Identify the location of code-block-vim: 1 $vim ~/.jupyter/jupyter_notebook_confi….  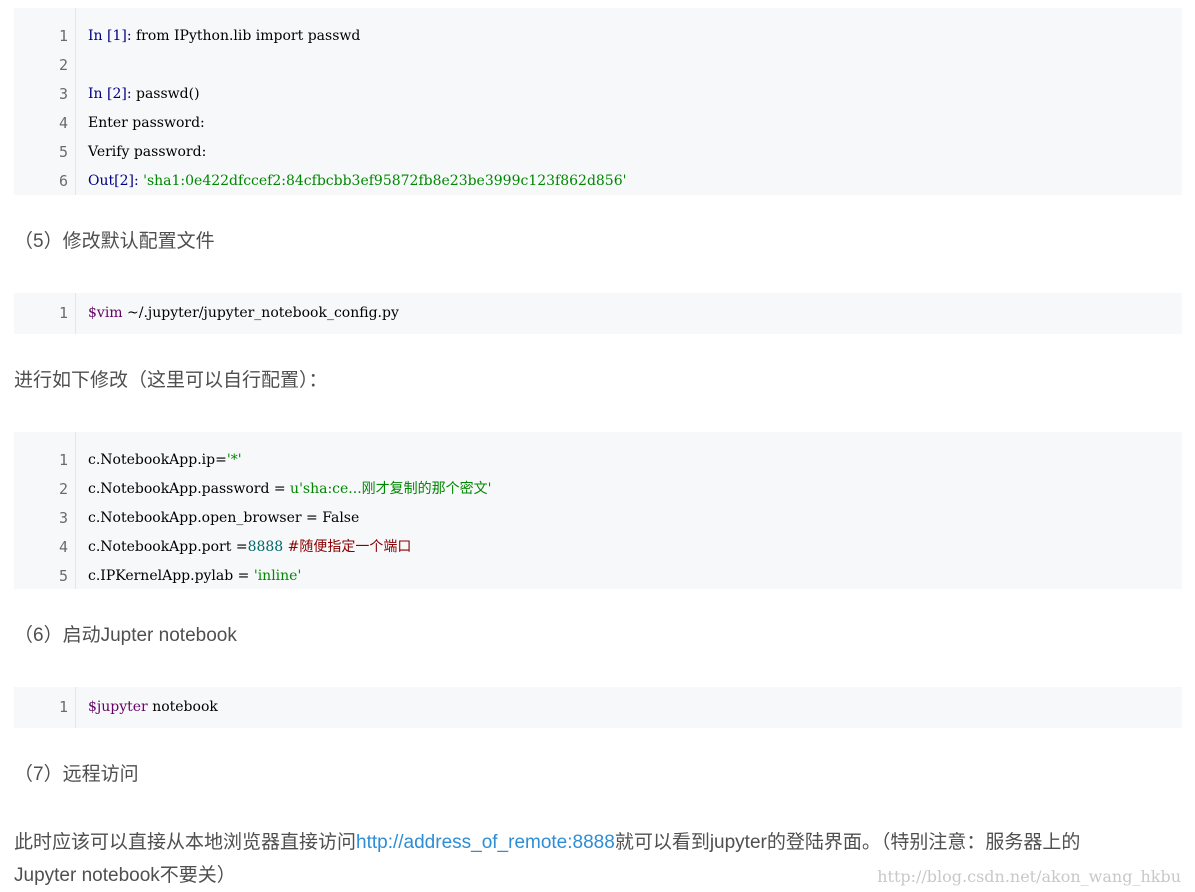
(598, 313).